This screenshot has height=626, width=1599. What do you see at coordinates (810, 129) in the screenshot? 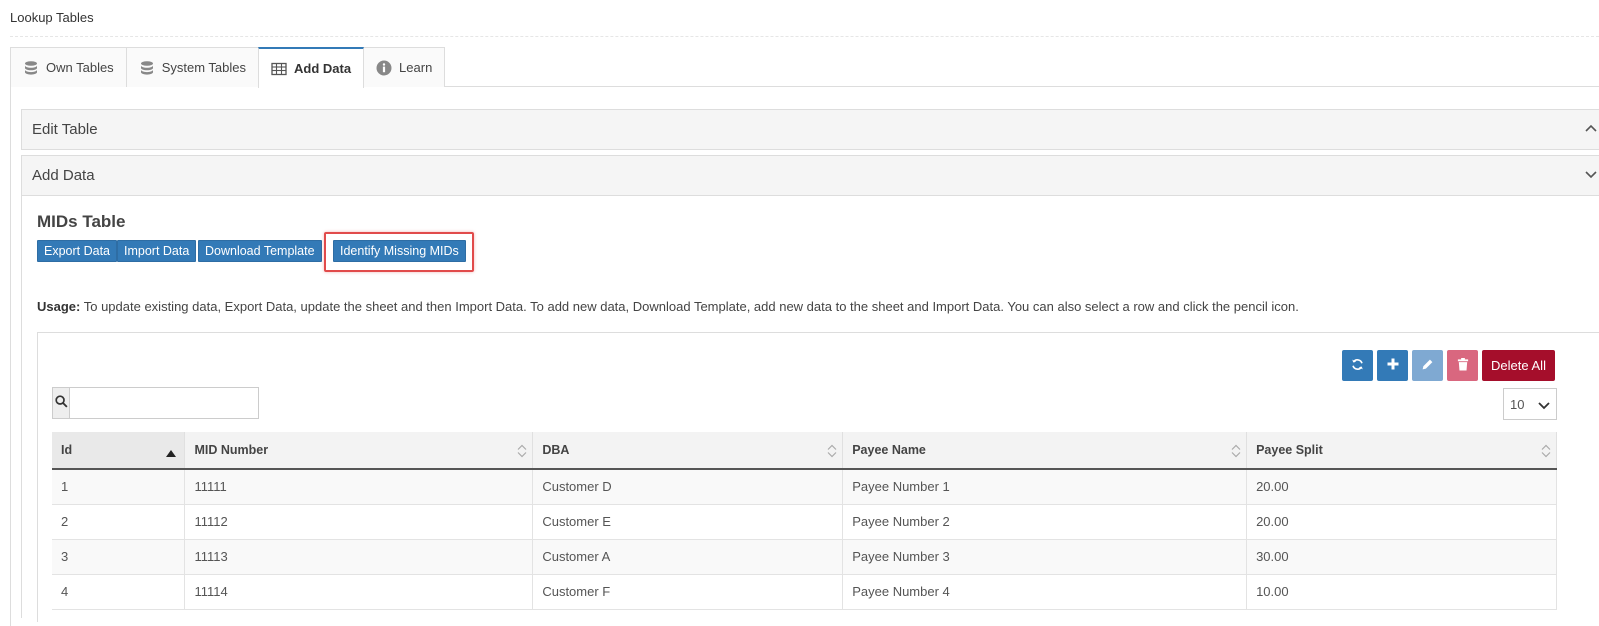
I see `accordion-edit-table: Edit Table` at bounding box center [810, 129].